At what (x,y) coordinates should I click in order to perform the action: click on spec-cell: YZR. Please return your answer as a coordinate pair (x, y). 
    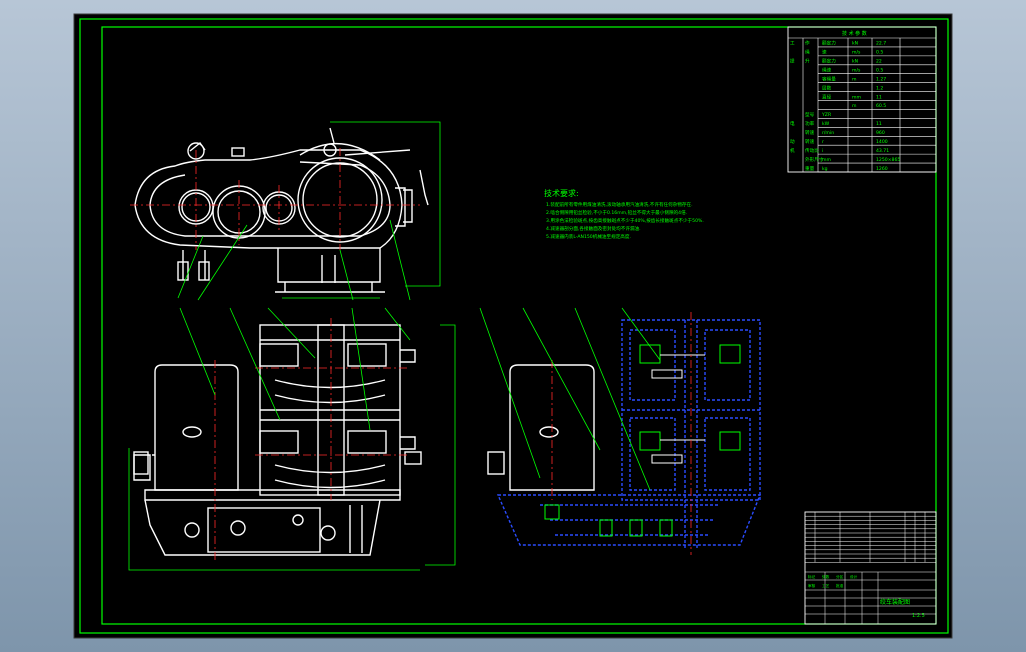
    Looking at the image, I should click on (826, 115).